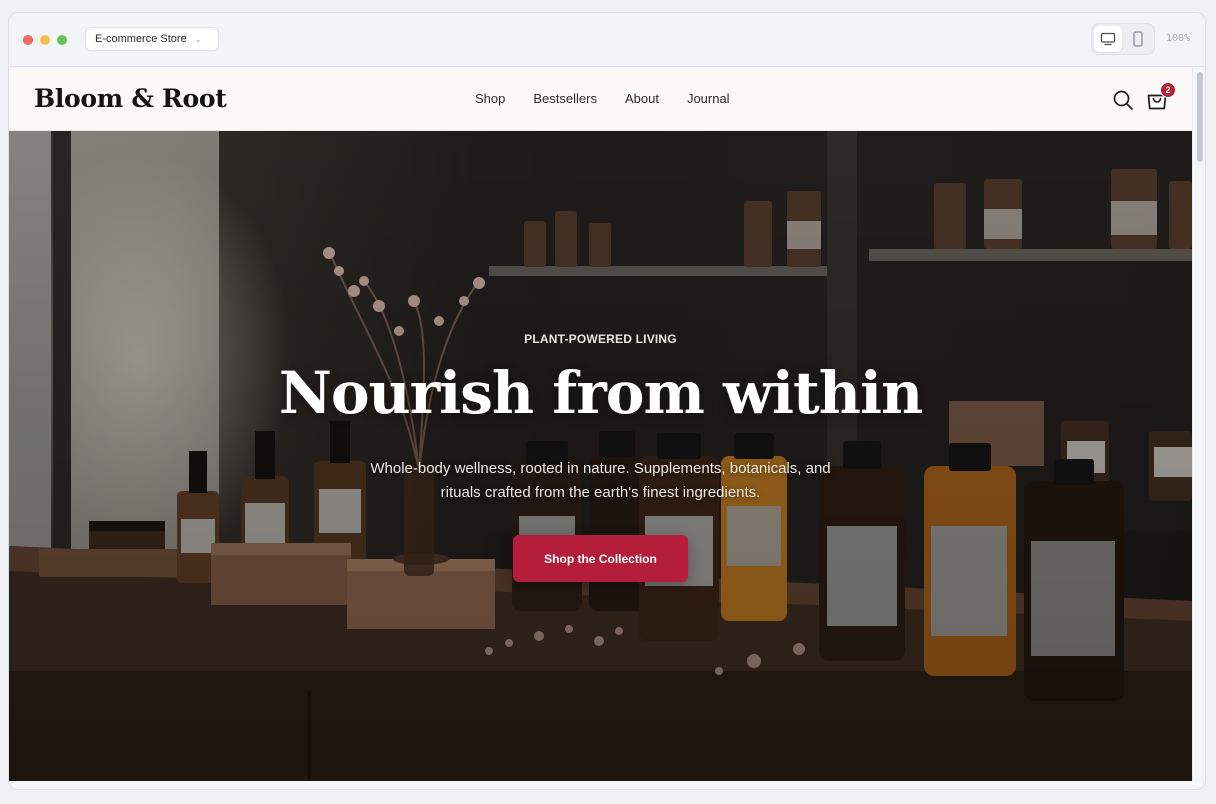 The image size is (1216, 804). What do you see at coordinates (708, 98) in the screenshot?
I see `nav-link-journal: Journal` at bounding box center [708, 98].